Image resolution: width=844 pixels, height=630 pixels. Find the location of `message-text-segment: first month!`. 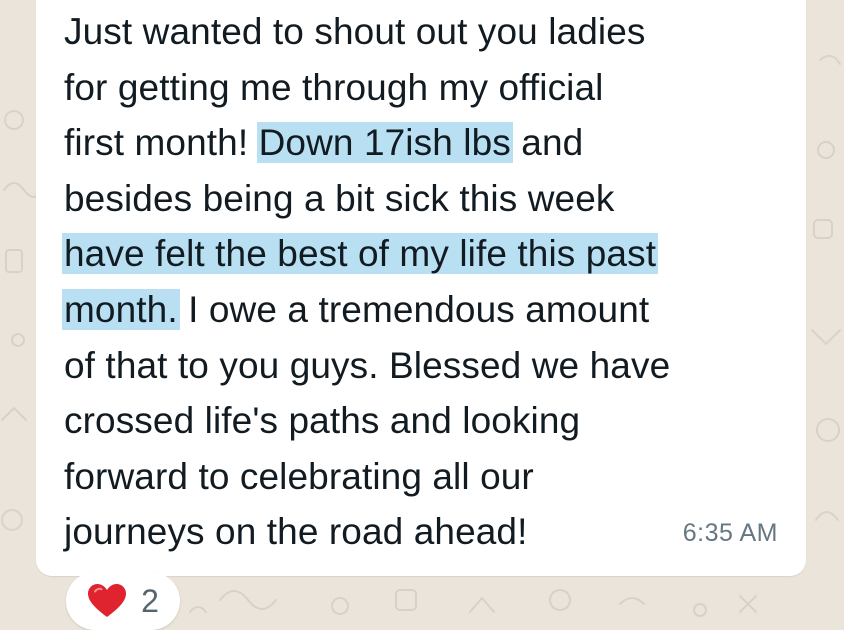

message-text-segment: first month! is located at coordinates (161, 143).